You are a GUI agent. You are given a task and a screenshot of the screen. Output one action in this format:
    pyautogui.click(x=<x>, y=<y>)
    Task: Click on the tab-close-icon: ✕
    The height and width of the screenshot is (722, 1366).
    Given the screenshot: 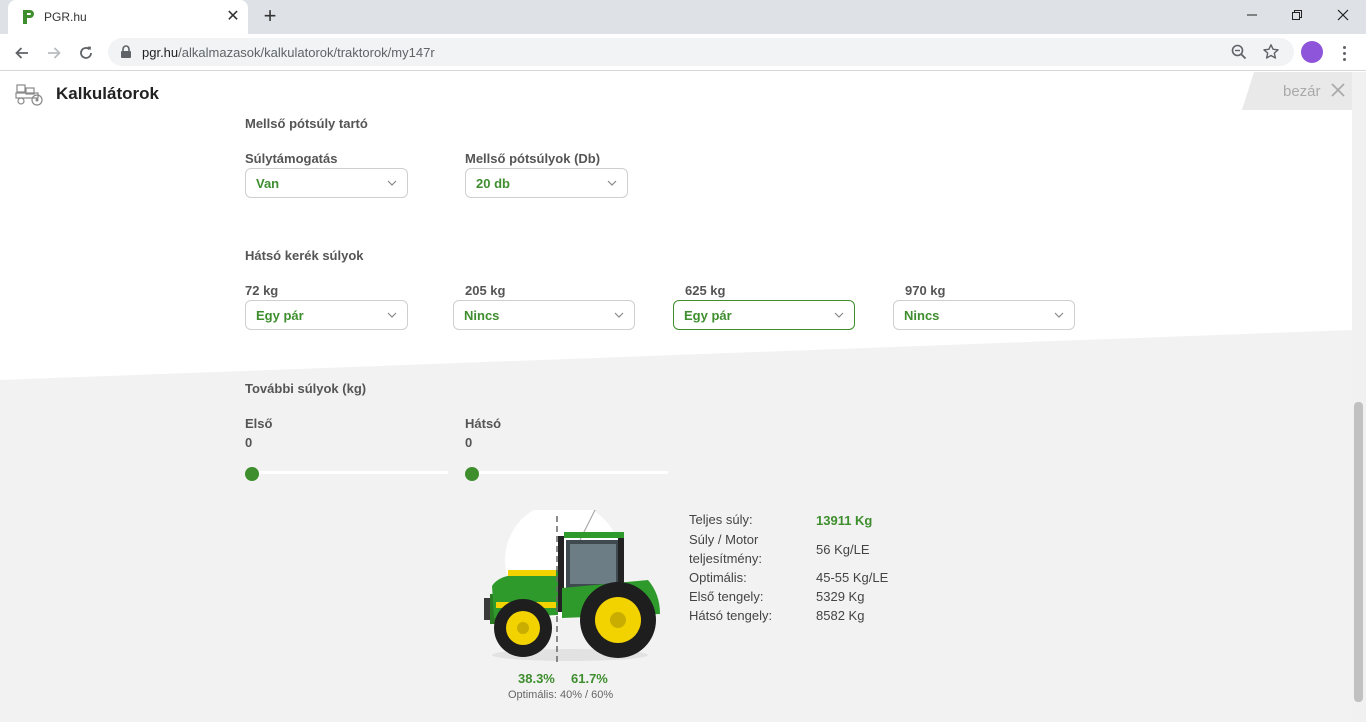 What is the action you would take?
    pyautogui.click(x=233, y=17)
    